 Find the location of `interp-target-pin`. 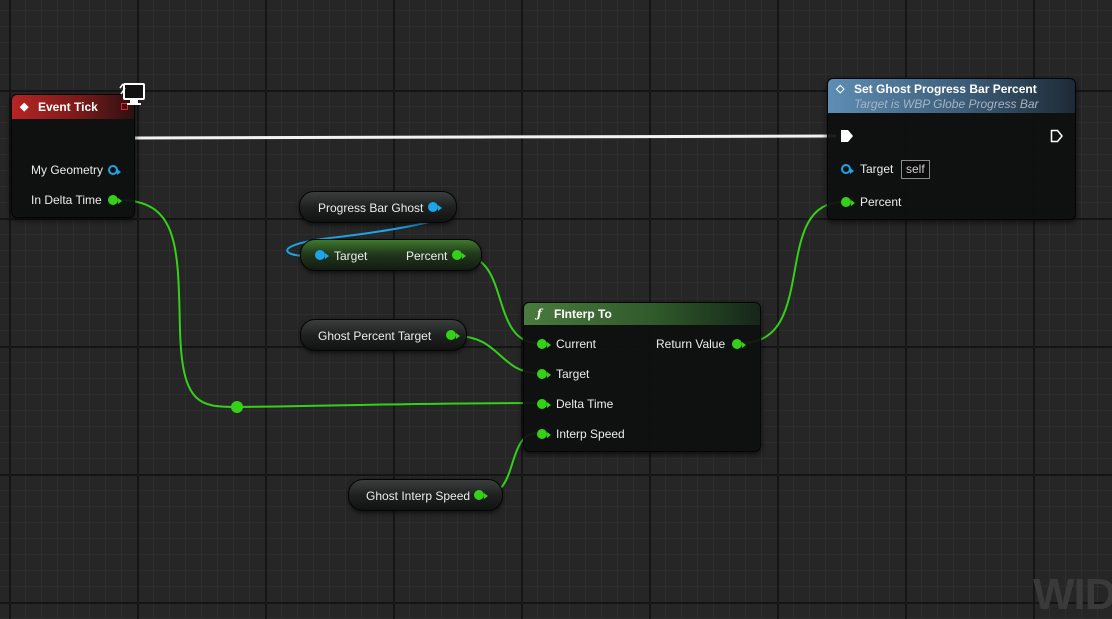

interp-target-pin is located at coordinates (544, 374).